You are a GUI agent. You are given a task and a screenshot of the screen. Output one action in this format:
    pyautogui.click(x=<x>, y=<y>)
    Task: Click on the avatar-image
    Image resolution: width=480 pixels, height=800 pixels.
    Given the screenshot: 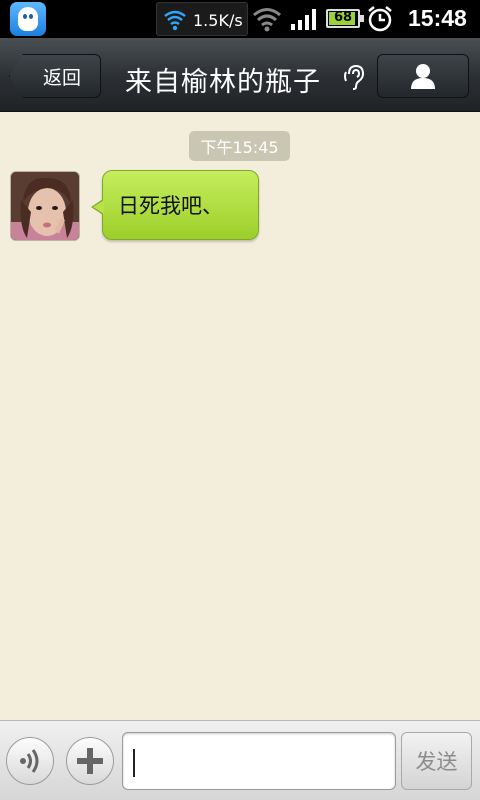 What is the action you would take?
    pyautogui.click(x=45, y=206)
    